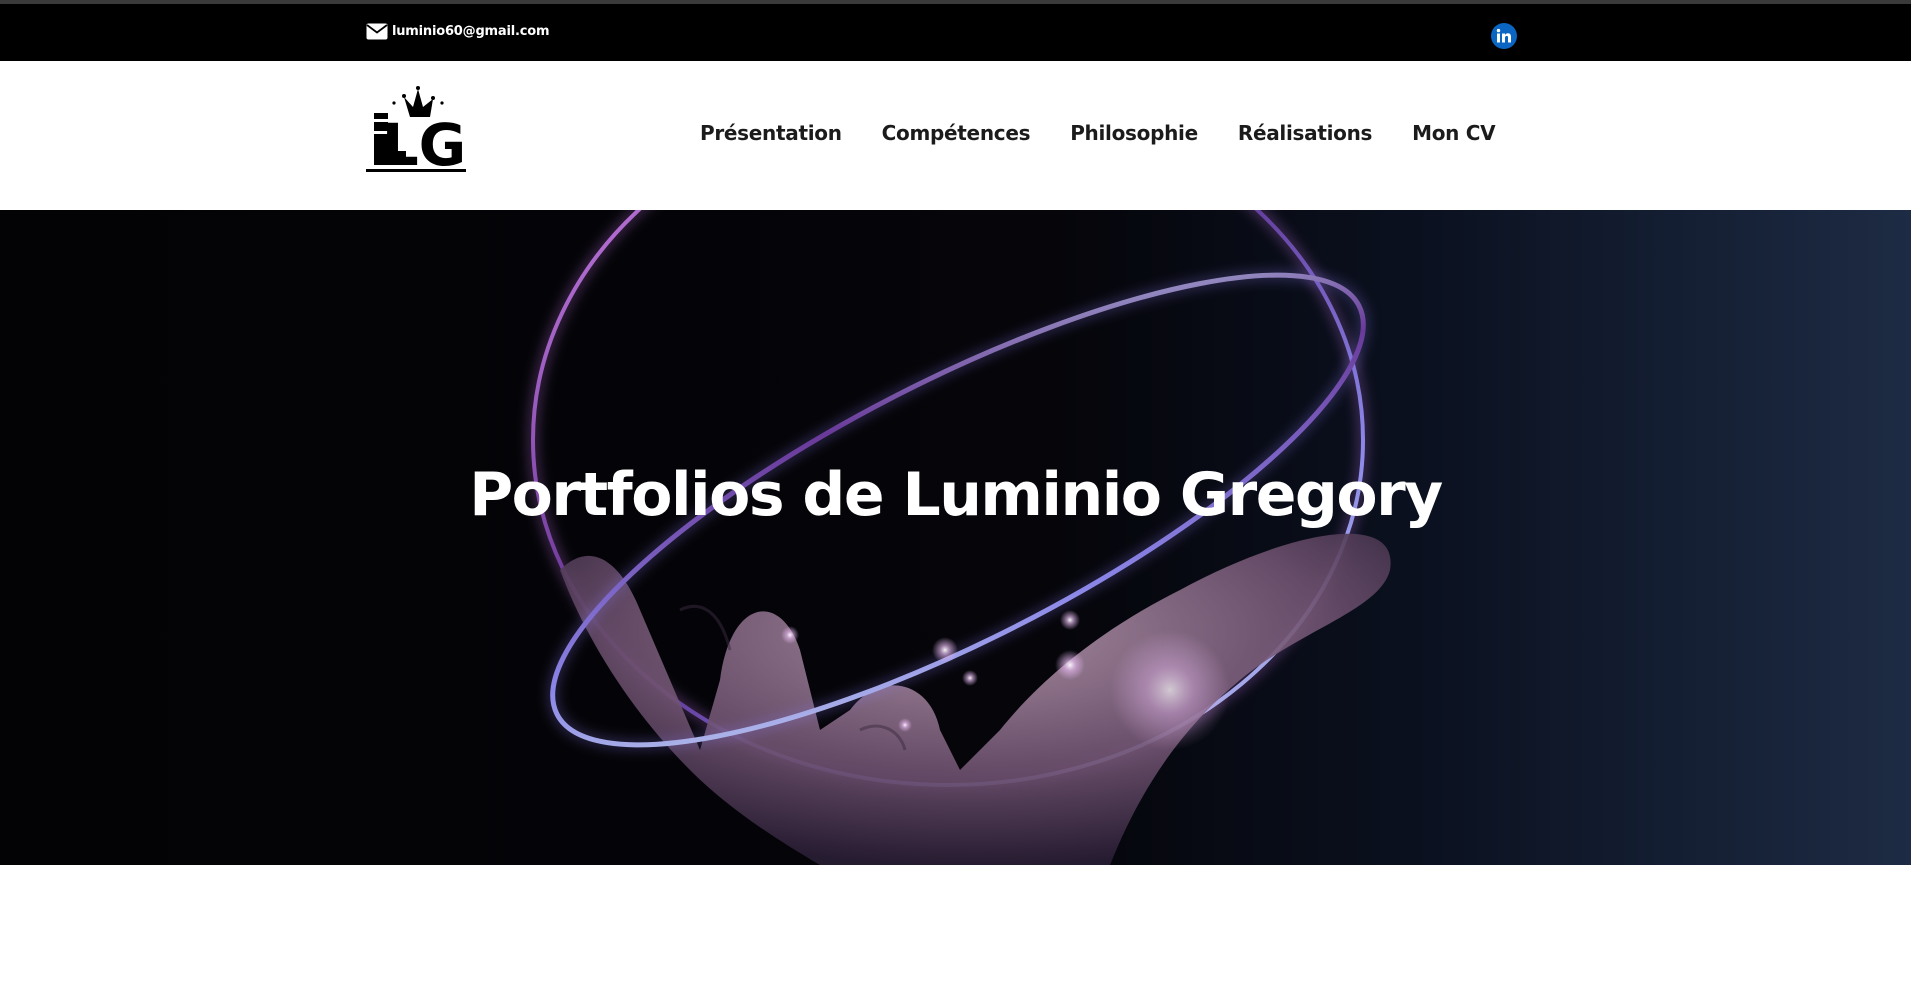  Describe the element at coordinates (771, 133) in the screenshot. I see `nav-item-presentation: Présentation` at that location.